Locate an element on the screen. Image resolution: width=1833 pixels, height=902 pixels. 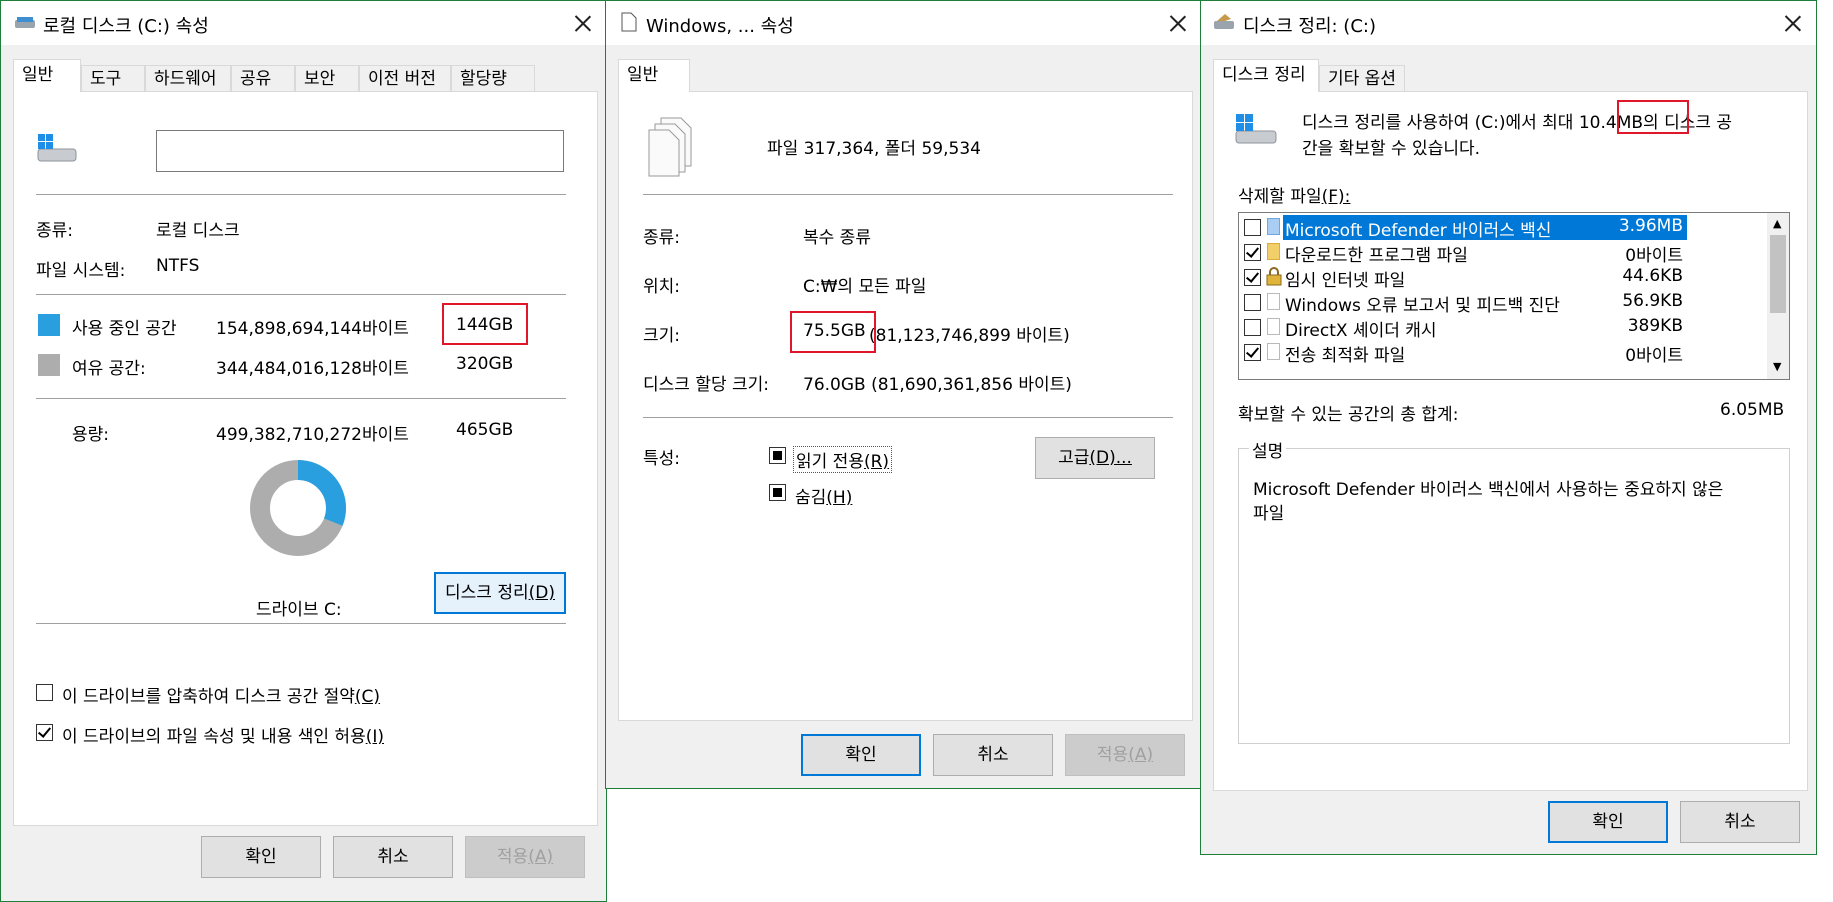
readonly-label: 읽기 전용(R) is located at coordinates (843, 459).